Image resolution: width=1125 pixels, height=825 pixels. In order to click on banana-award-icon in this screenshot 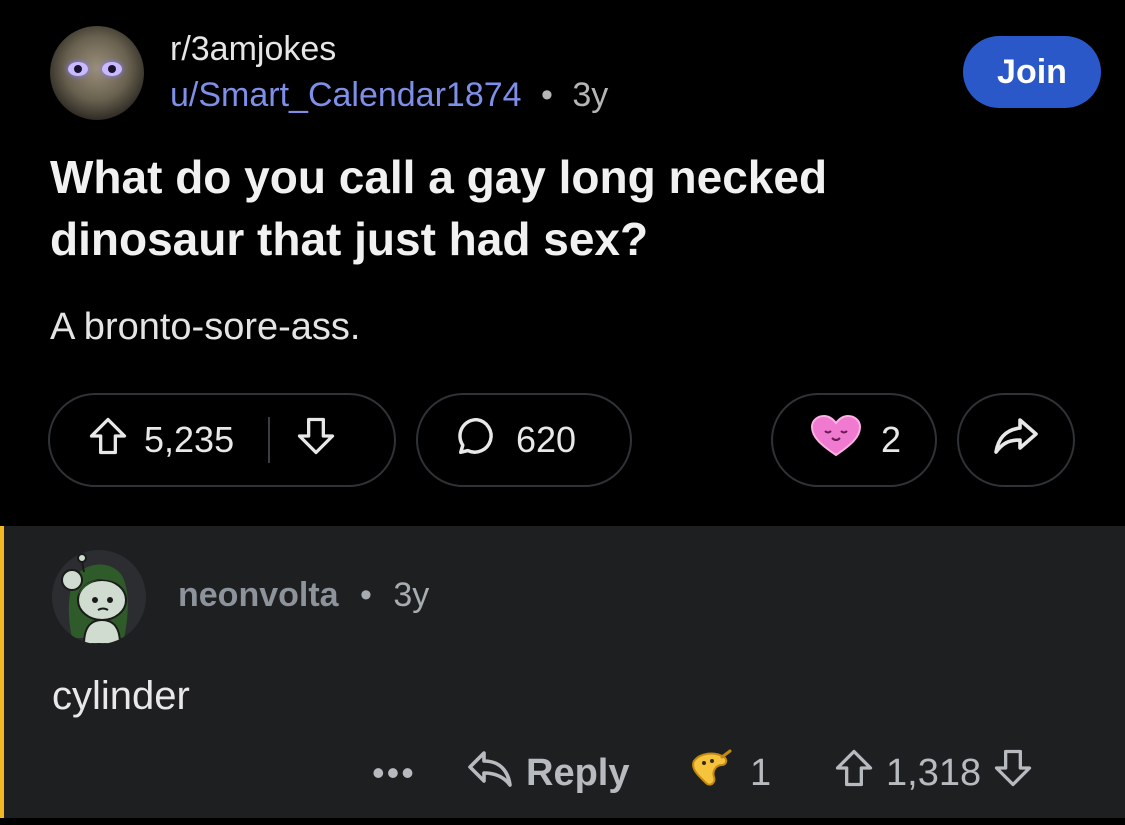, I will do `click(712, 773)`.